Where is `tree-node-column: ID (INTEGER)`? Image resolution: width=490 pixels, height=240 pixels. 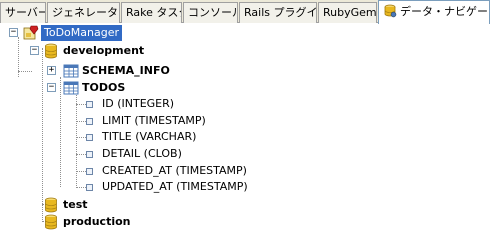 tree-node-column: ID (INTEGER) is located at coordinates (130, 104).